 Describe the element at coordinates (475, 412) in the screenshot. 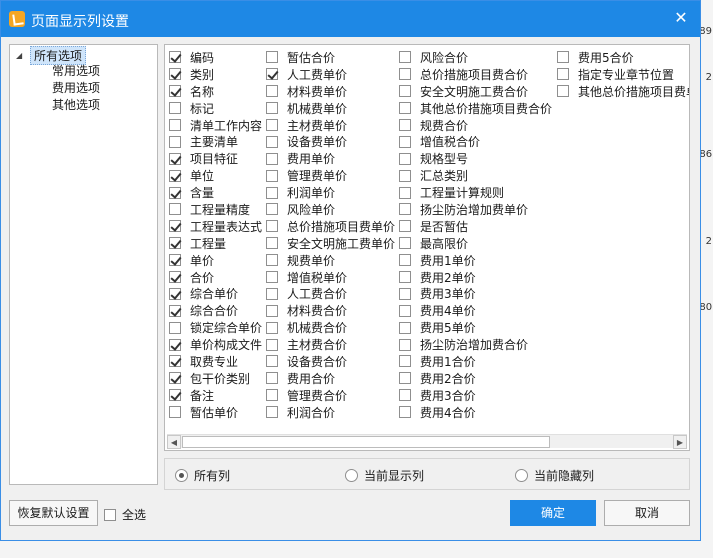

I see `column-option-item: 费用4合价` at that location.